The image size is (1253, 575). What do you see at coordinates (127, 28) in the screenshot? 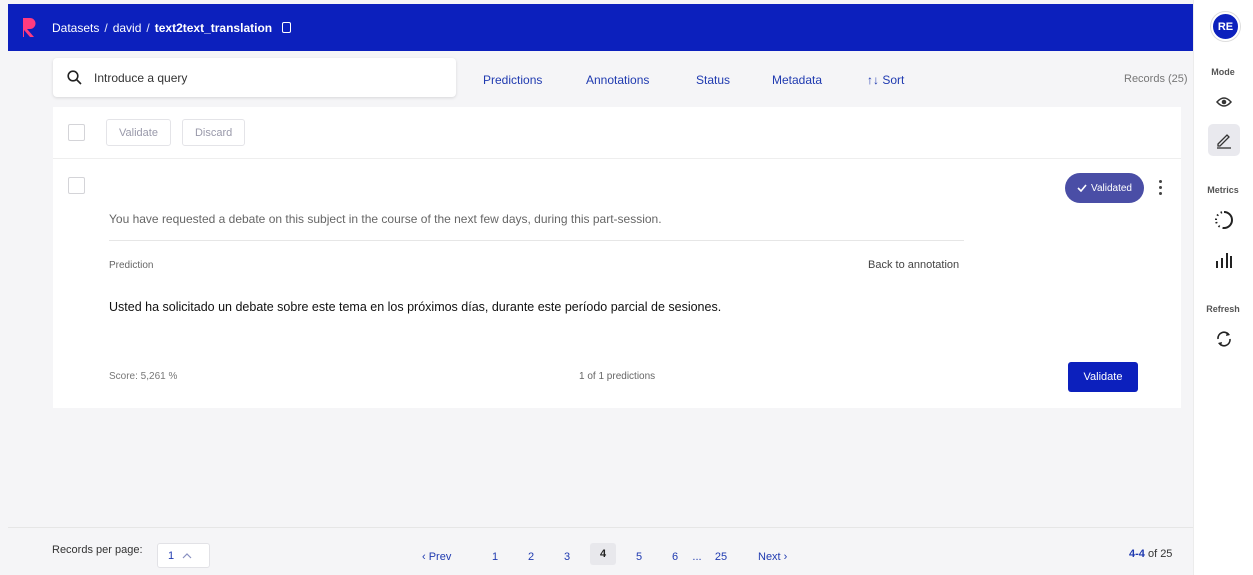
I see `breadcrumb-workspace: david` at bounding box center [127, 28].